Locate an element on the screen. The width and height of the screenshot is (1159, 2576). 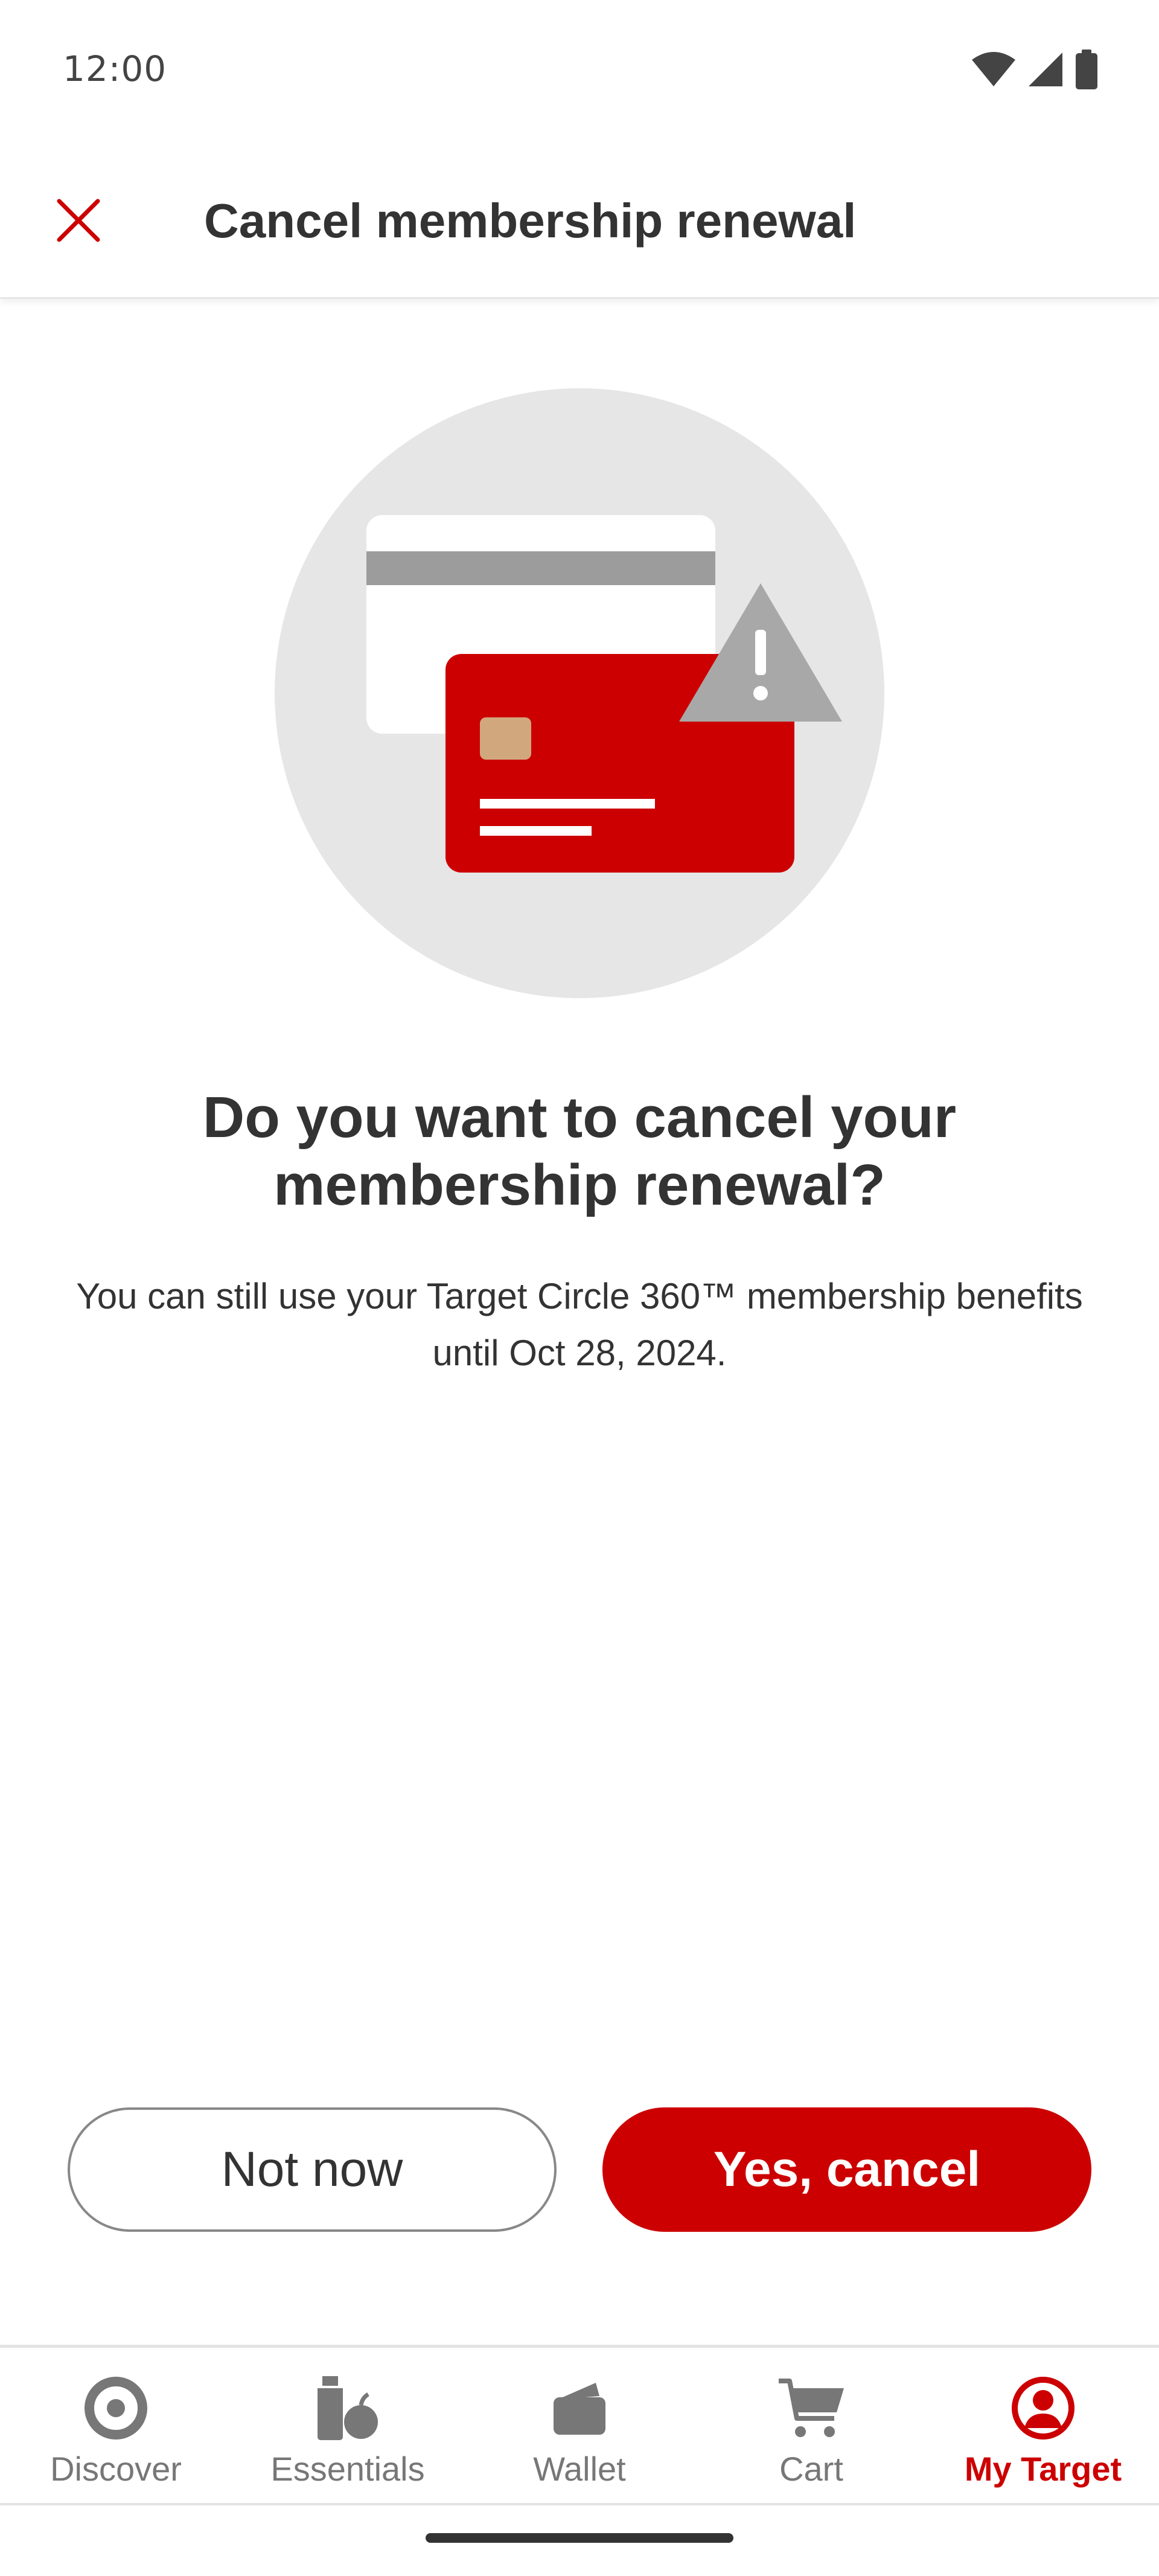
nav-item-my-target: My Target is located at coordinates (1043, 2425).